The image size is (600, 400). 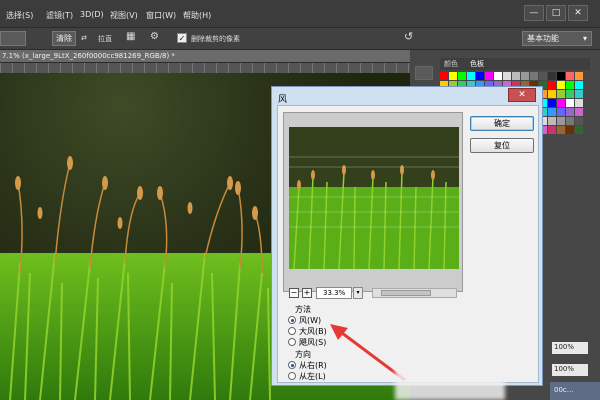 What do you see at coordinates (570, 370) in the screenshot?
I see `fill-field: 100%` at bounding box center [570, 370].